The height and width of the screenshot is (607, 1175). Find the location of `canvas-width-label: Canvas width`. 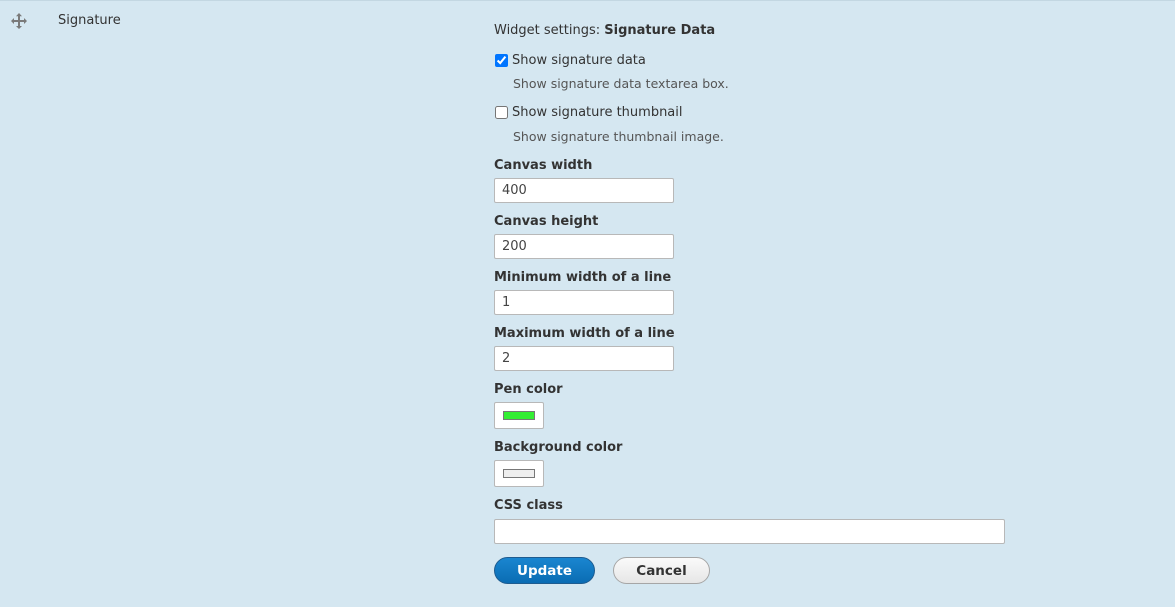

canvas-width-label: Canvas width is located at coordinates (543, 165).